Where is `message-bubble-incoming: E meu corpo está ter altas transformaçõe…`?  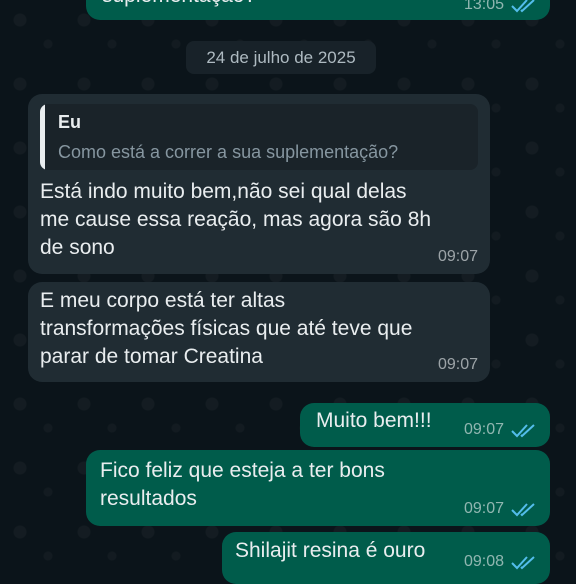
message-bubble-incoming: E meu corpo está ter altas transformaçõe… is located at coordinates (259, 332).